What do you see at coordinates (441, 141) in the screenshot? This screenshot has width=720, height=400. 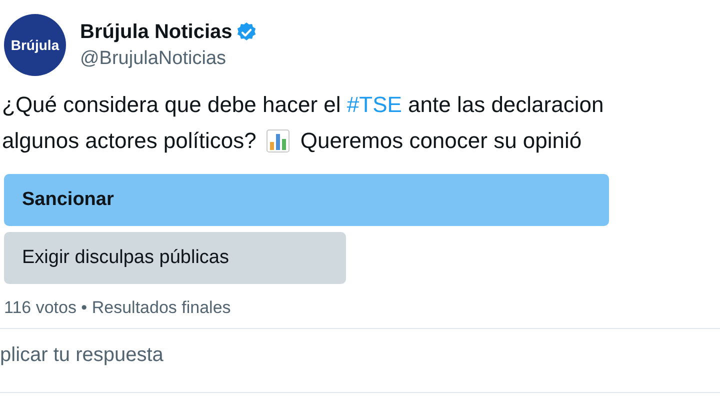 I see `tweet-text: Queremos conocer su opinió` at bounding box center [441, 141].